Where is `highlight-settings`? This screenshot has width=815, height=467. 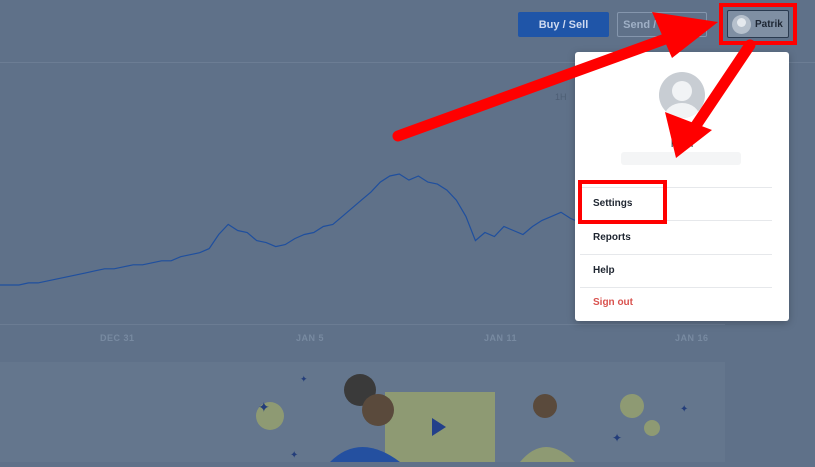
highlight-settings is located at coordinates (622, 202).